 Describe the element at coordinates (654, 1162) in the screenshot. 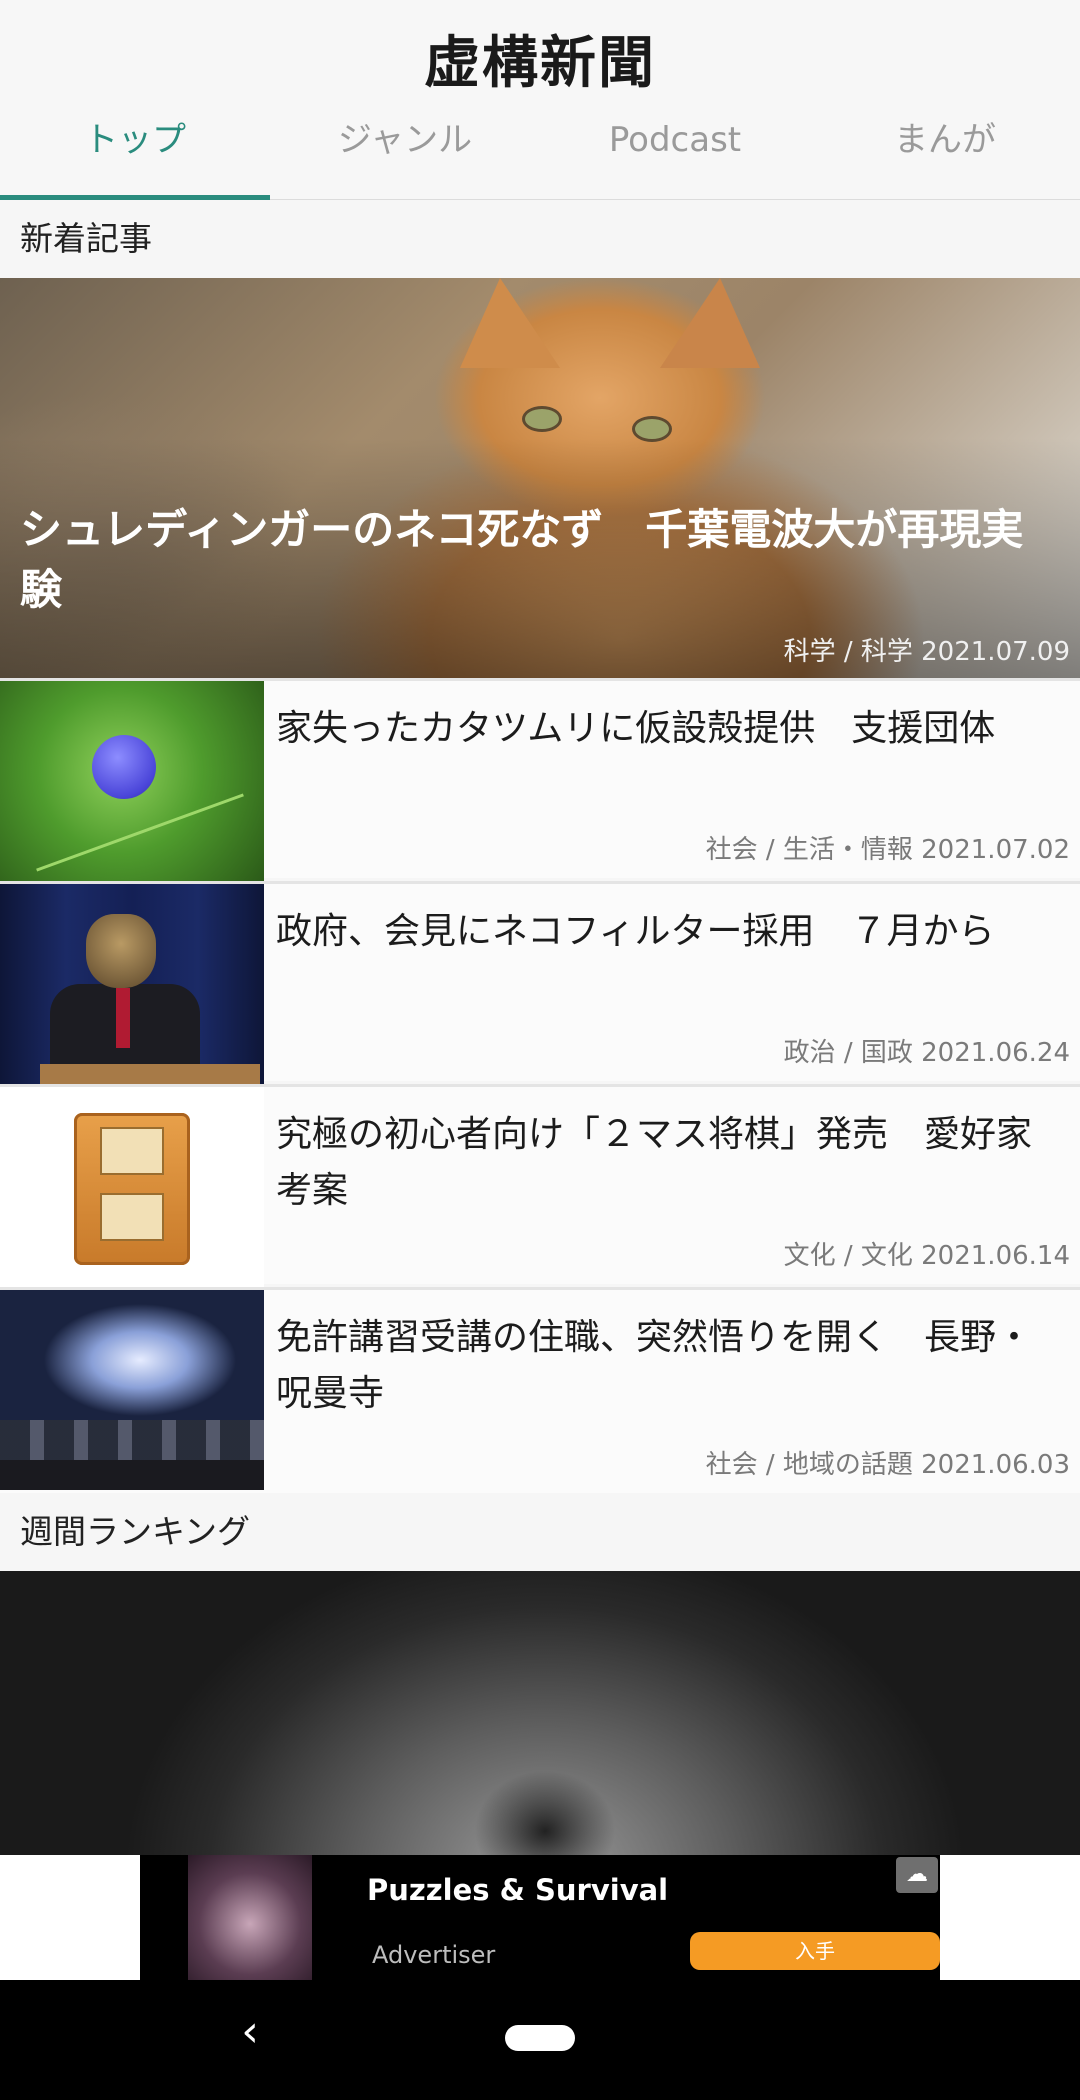

I see `article-title: 究極の初心者向け「２マス将棋」発売 愛好家考案` at that location.